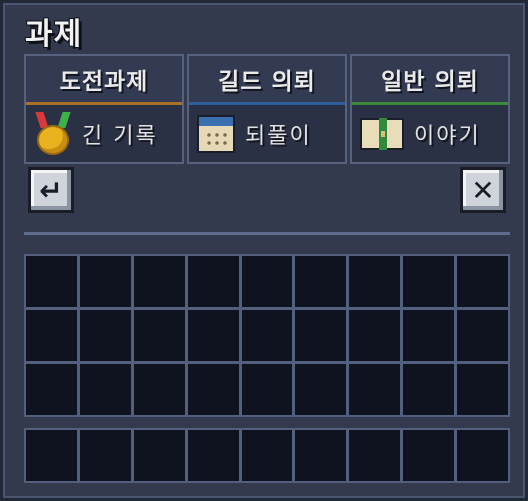  Describe the element at coordinates (216, 133) in the screenshot. I see `calendar-icon` at that location.